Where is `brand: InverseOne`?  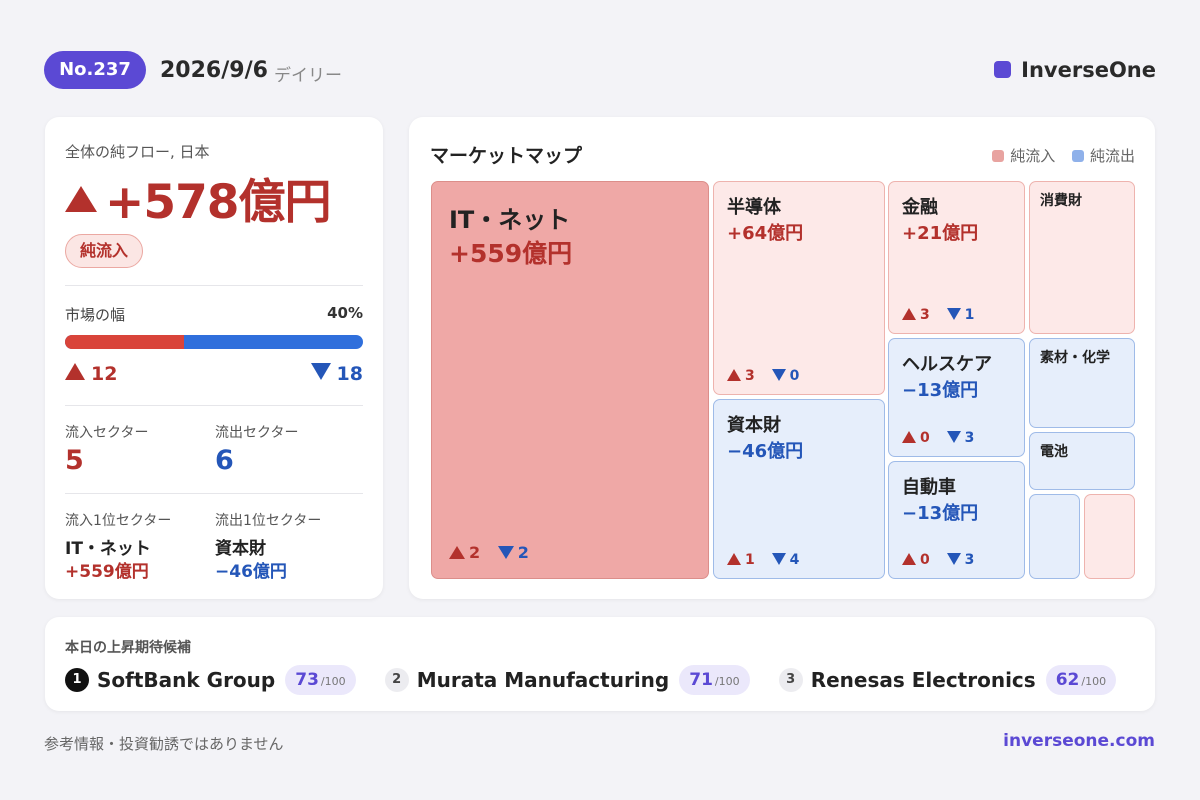 brand: InverseOne is located at coordinates (1075, 70).